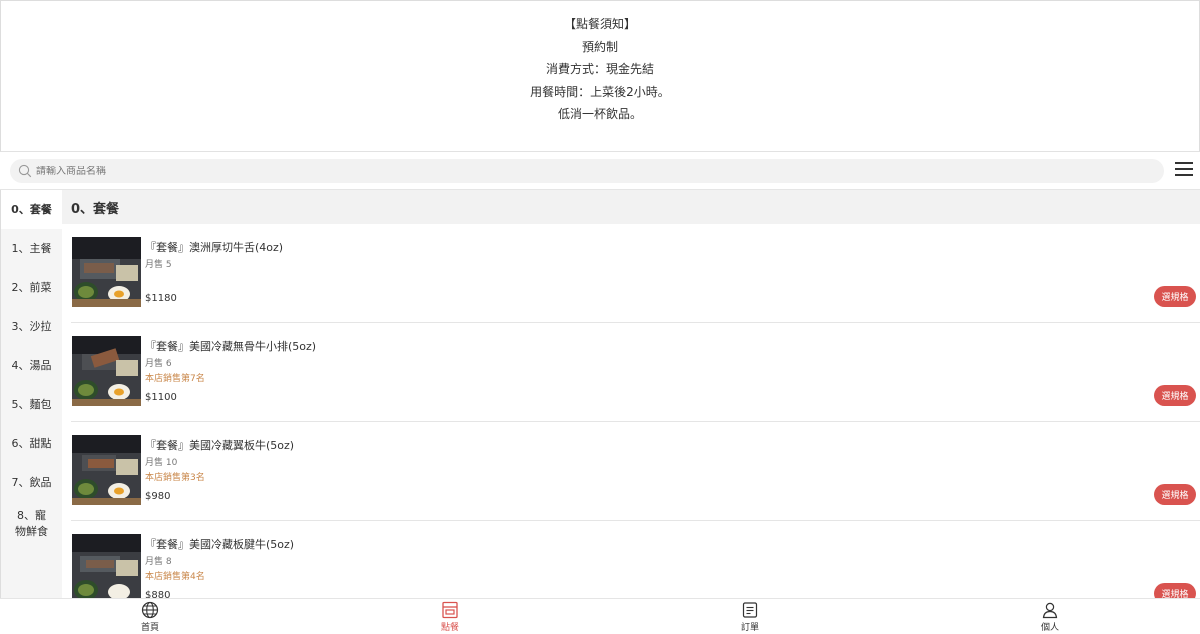  Describe the element at coordinates (175, 379) in the screenshot. I see `product-sales-rank: 本店銷售第7名` at that location.